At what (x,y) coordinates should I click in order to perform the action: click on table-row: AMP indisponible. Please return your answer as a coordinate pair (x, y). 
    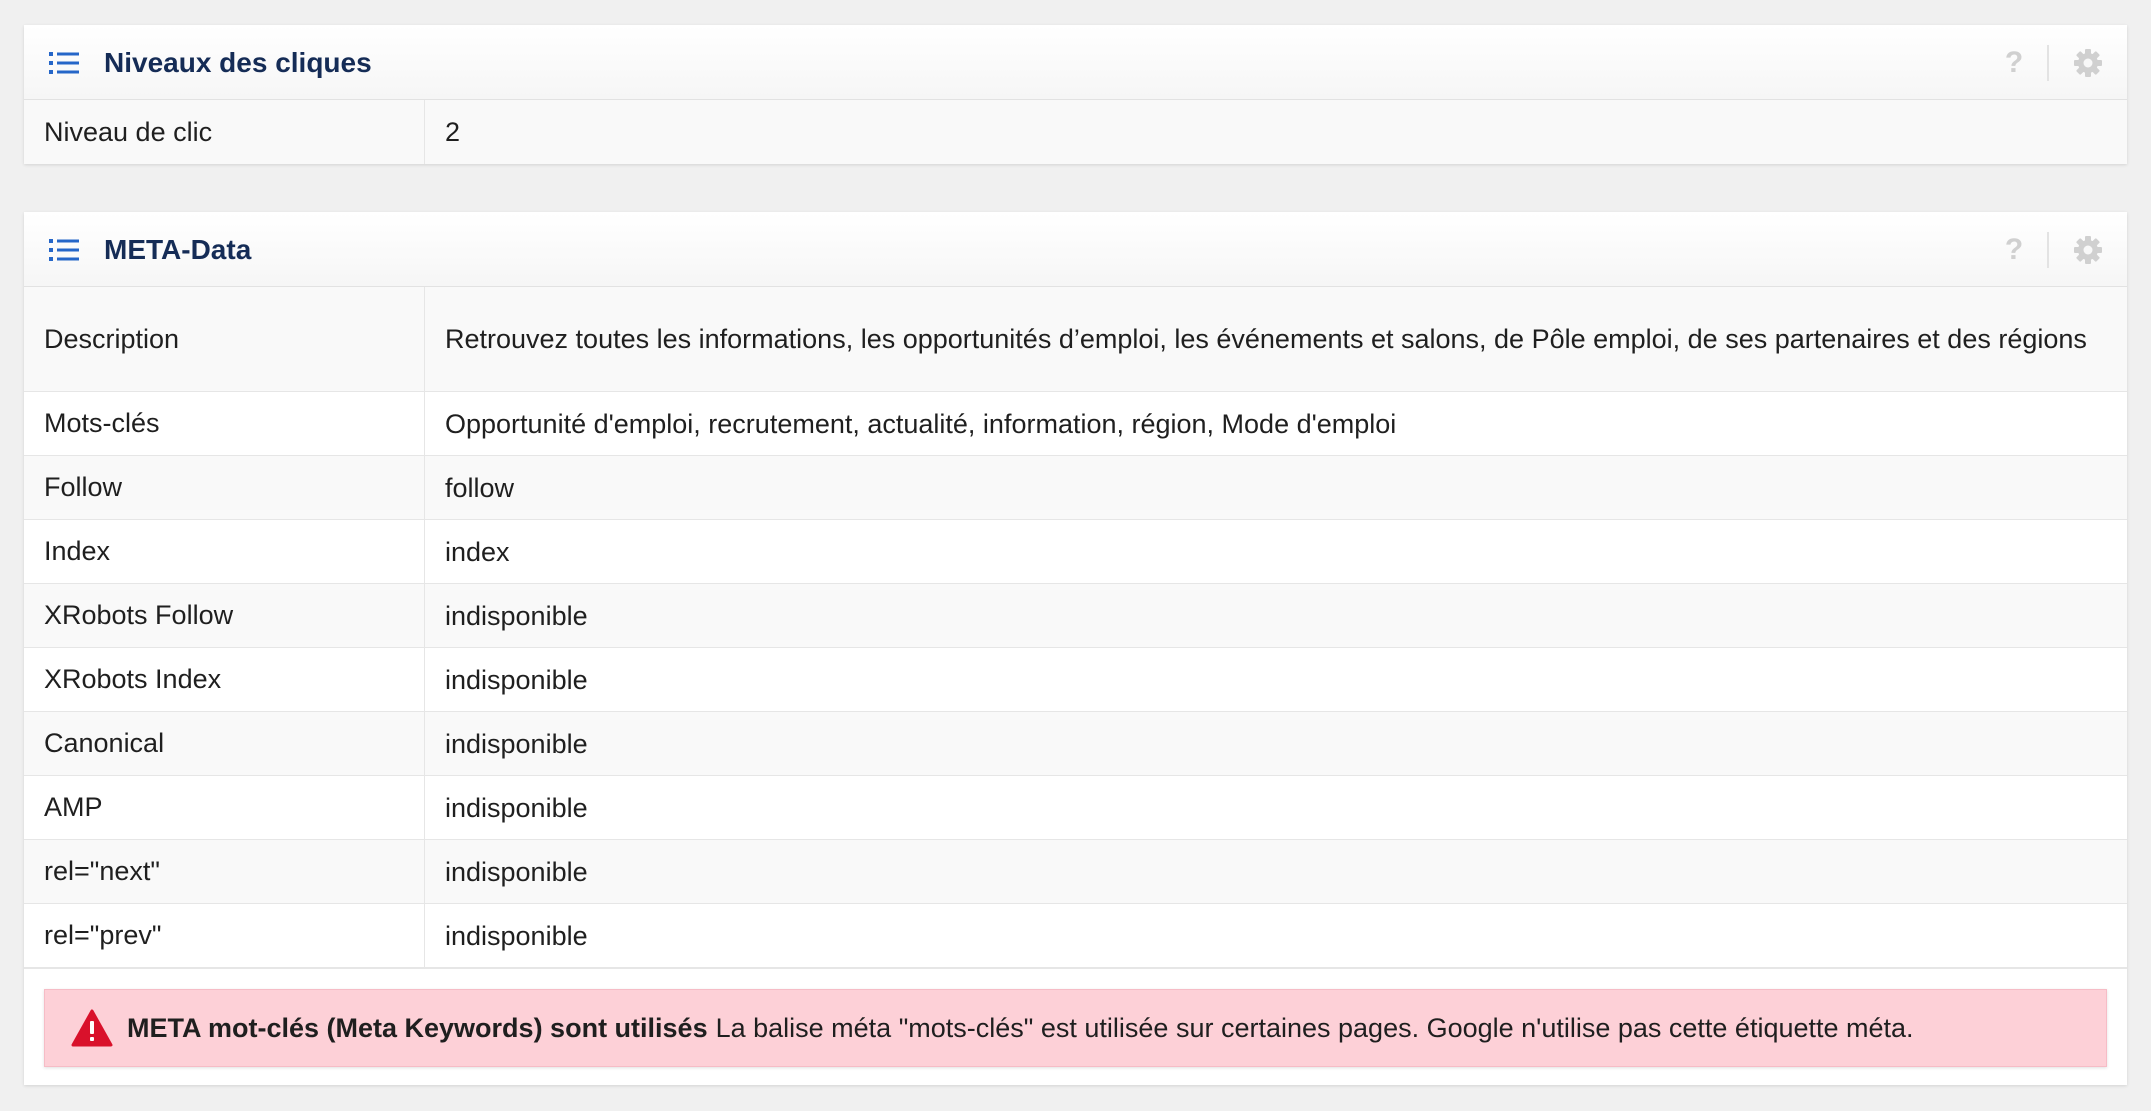
    Looking at the image, I should click on (1075, 808).